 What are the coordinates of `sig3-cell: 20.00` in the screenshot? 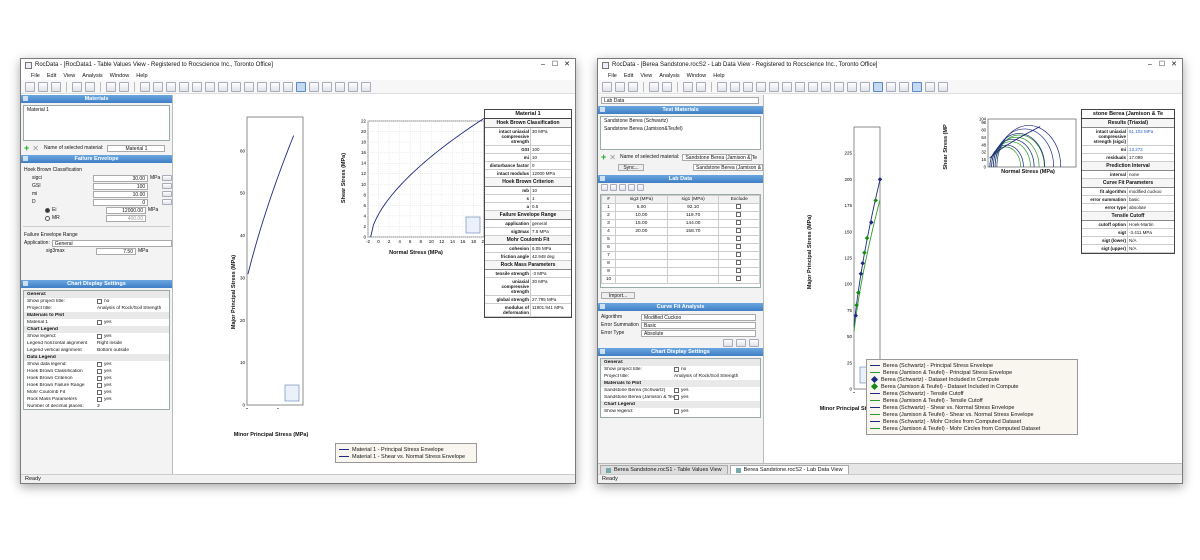 It's located at (641, 231).